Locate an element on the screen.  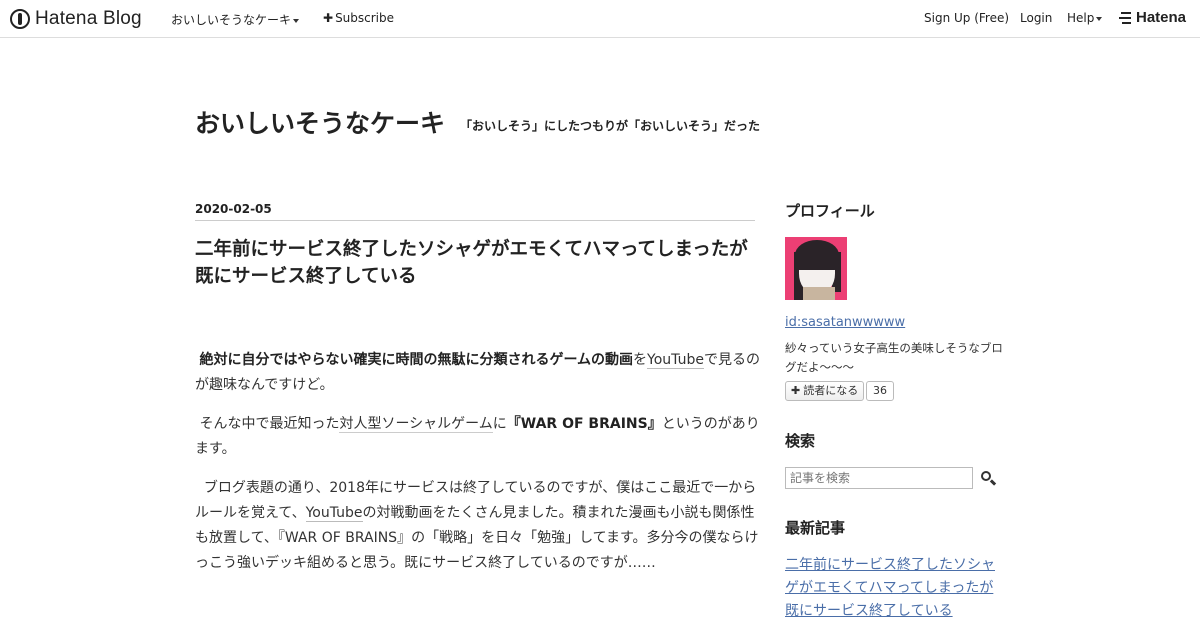
search-input is located at coordinates (879, 478).